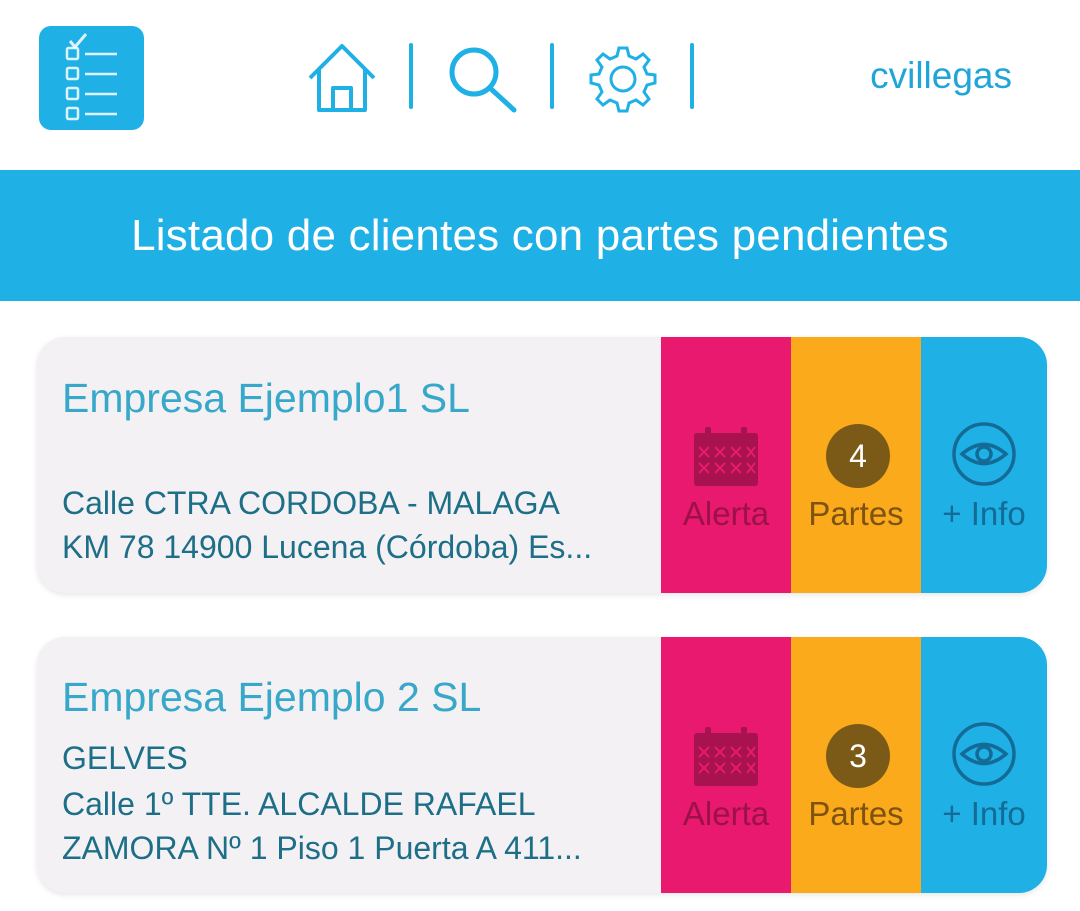 Image resolution: width=1080 pixels, height=911 pixels. I want to click on home-icon, so click(342, 77).